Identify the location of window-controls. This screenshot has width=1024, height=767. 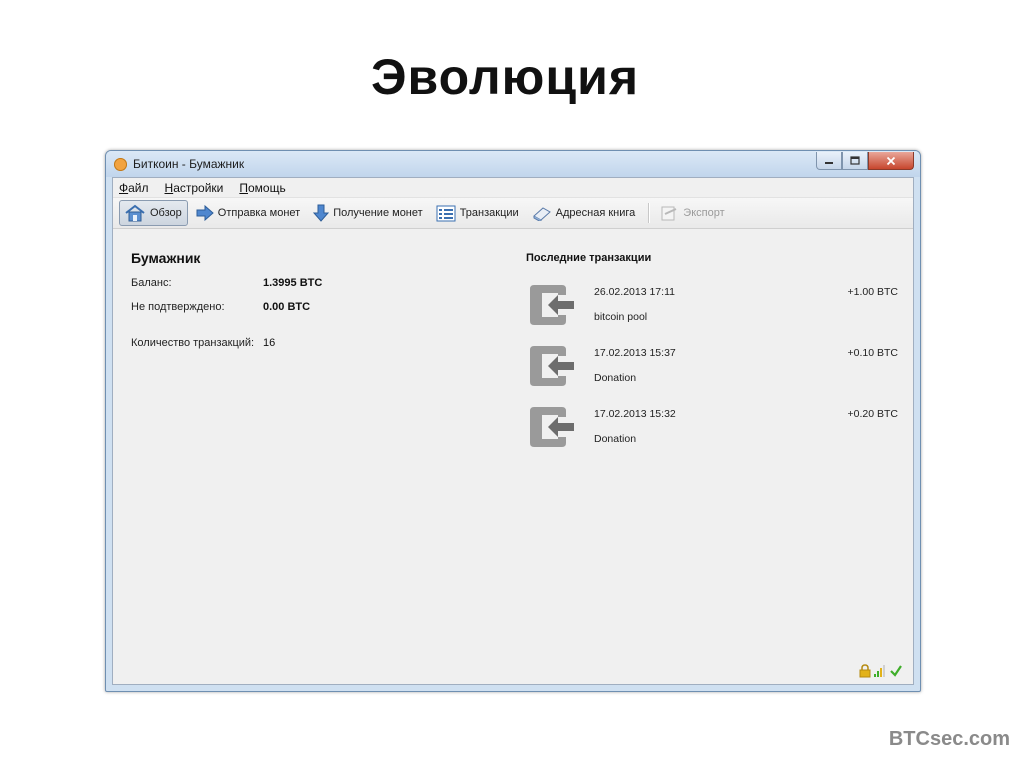
(865, 161).